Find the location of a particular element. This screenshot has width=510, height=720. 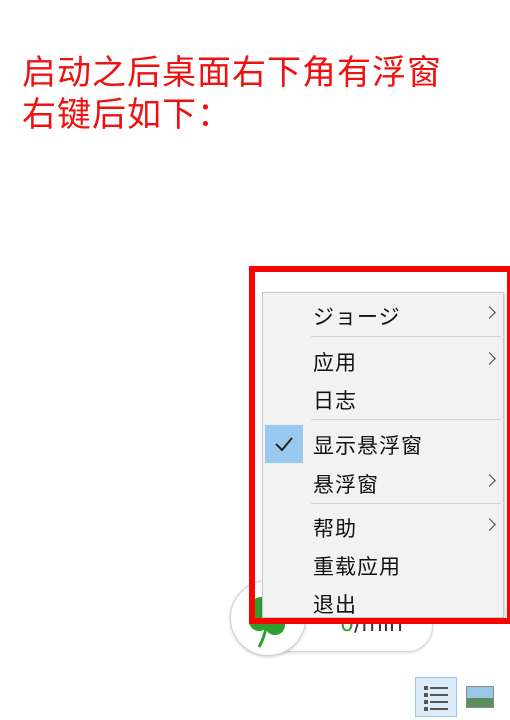

menu-item-label: 日志 is located at coordinates (335, 401).